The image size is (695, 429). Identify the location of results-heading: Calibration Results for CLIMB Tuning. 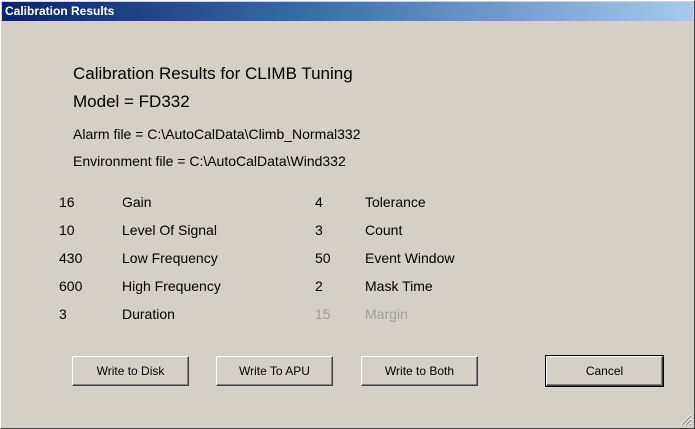
(213, 73).